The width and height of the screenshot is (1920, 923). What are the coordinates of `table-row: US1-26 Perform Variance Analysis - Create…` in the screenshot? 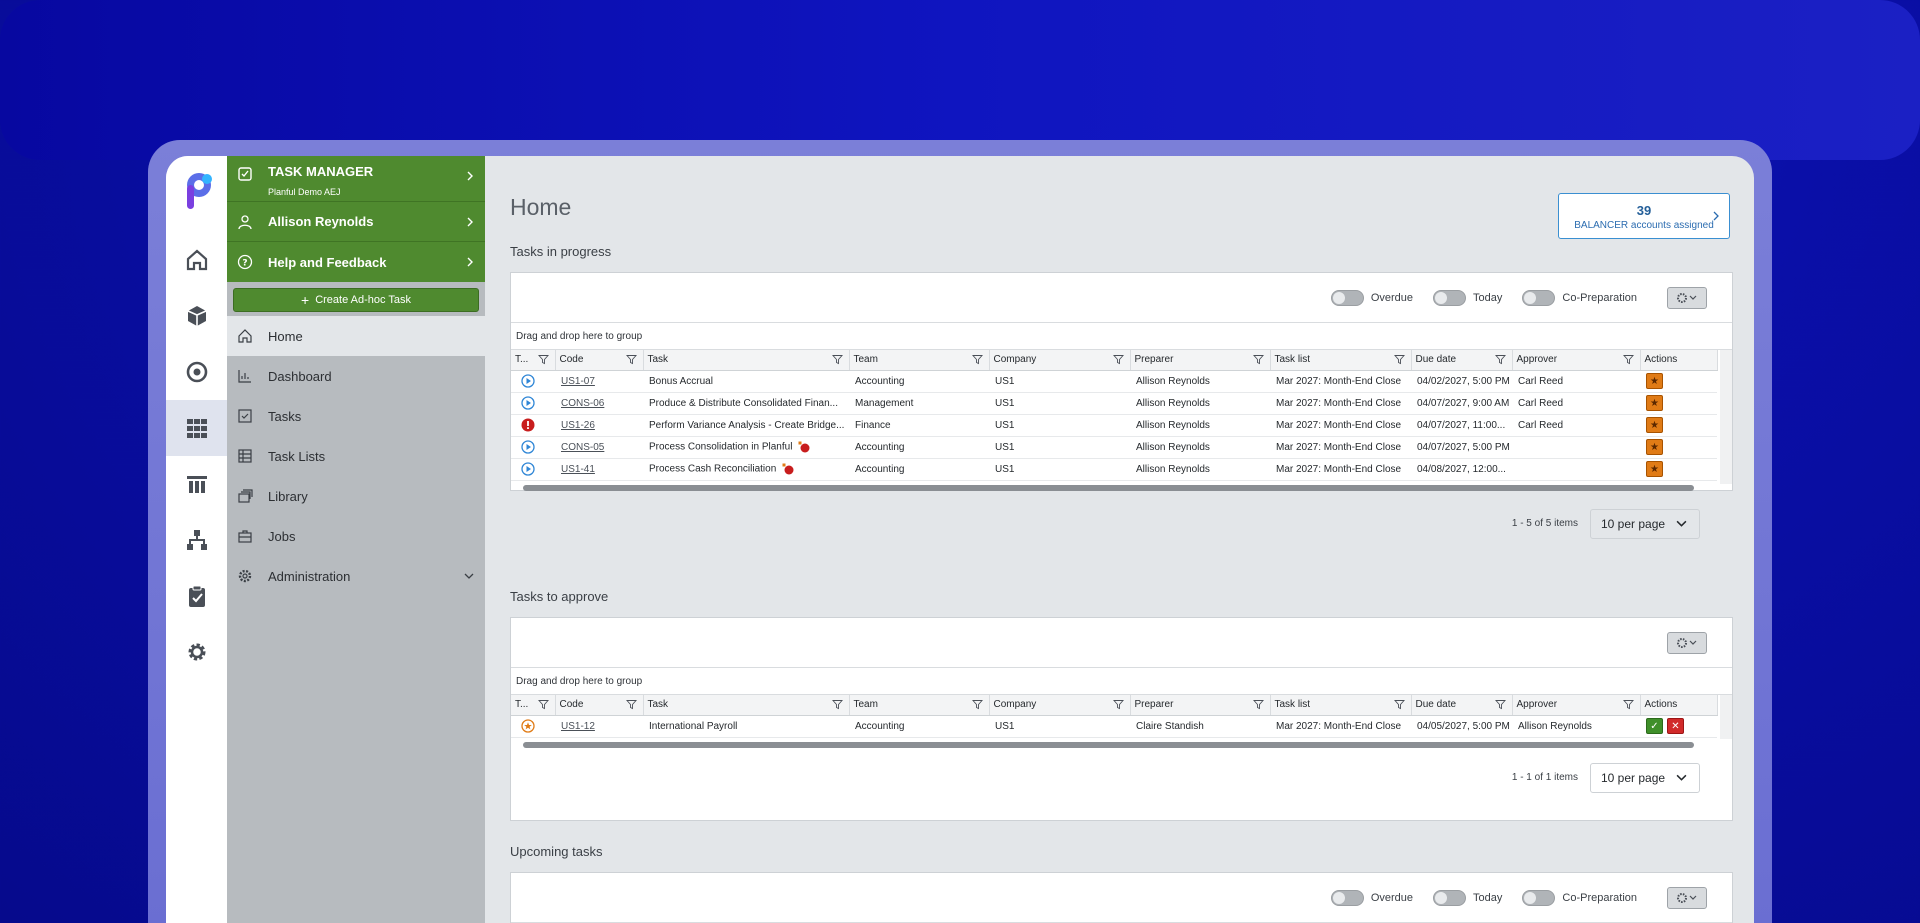 It's located at (1114, 425).